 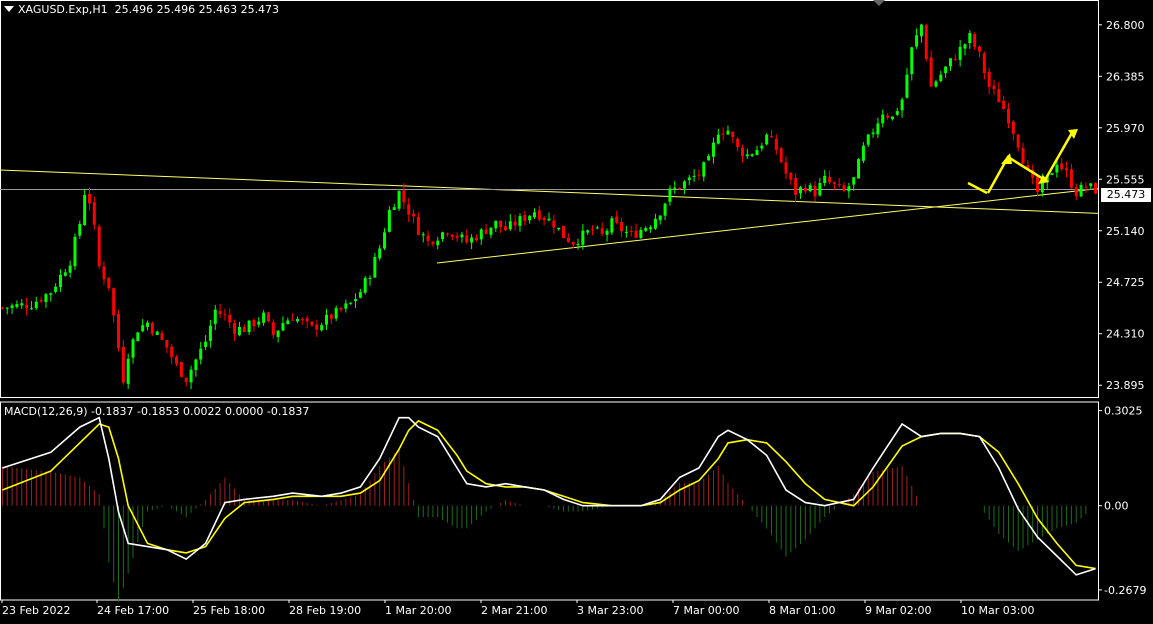 I want to click on lower-trendline, so click(x=767, y=226).